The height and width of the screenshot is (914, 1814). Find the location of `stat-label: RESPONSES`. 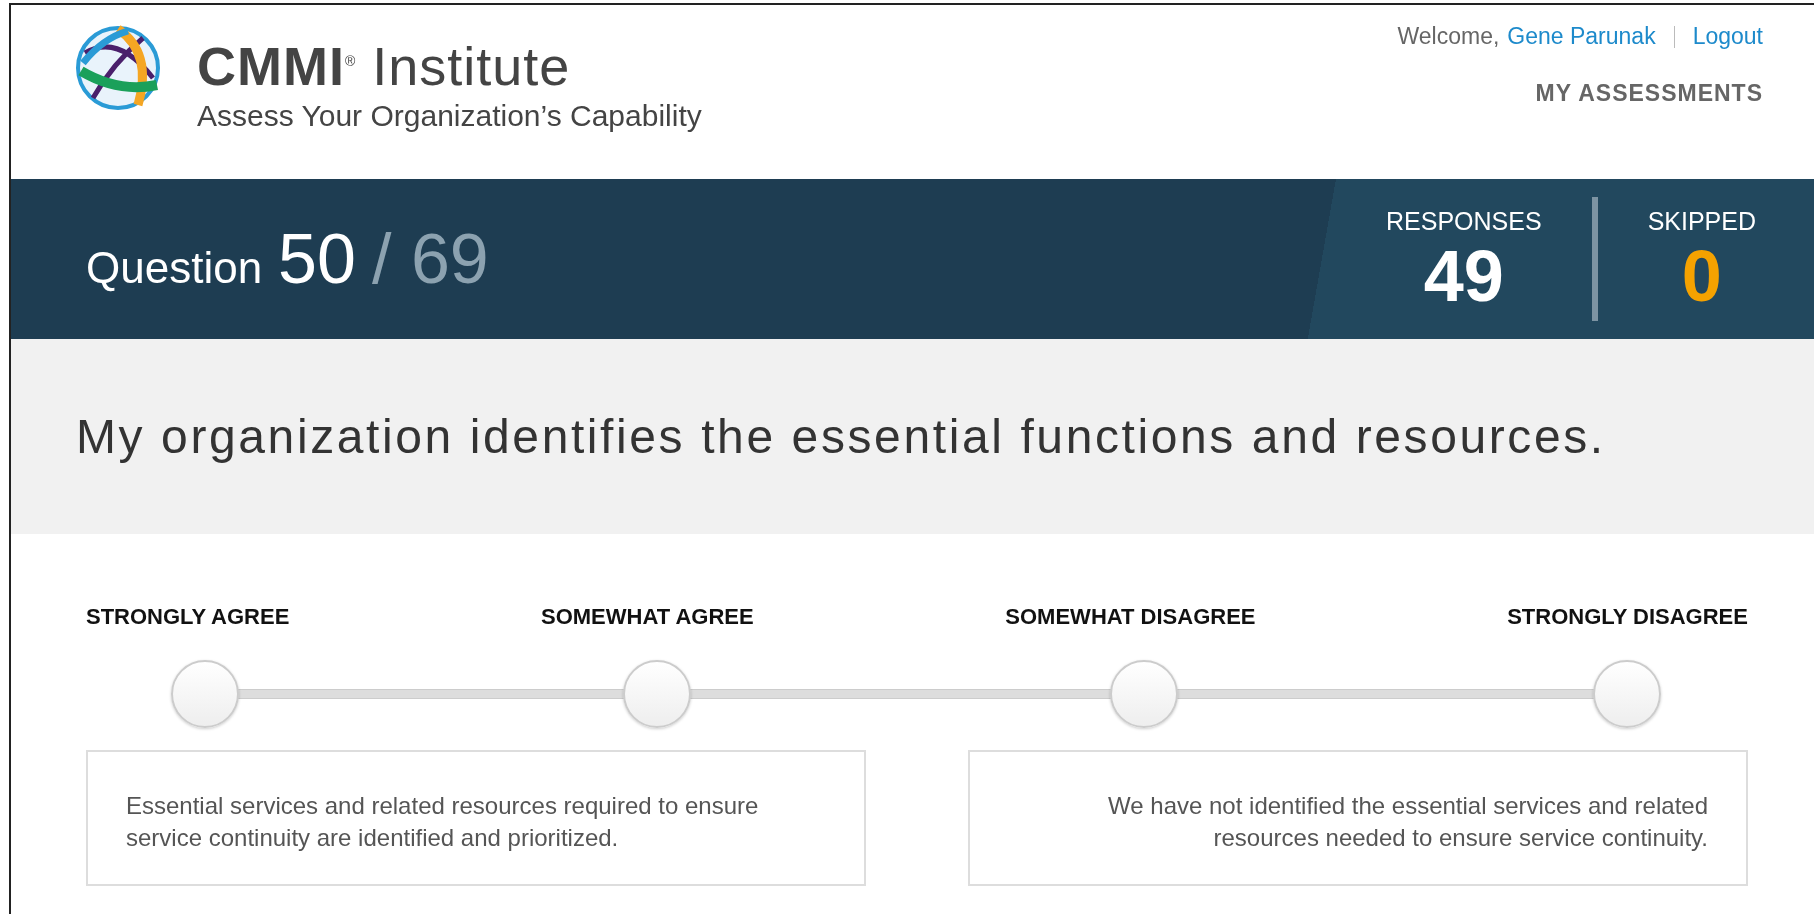

stat-label: RESPONSES is located at coordinates (1464, 221).